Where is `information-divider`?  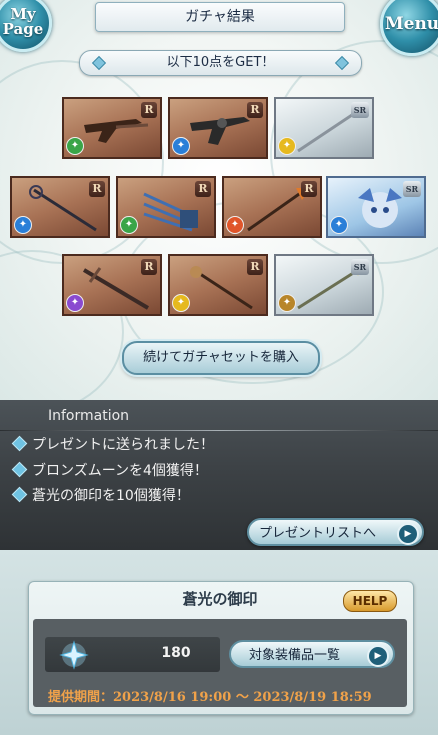 information-divider is located at coordinates (219, 430).